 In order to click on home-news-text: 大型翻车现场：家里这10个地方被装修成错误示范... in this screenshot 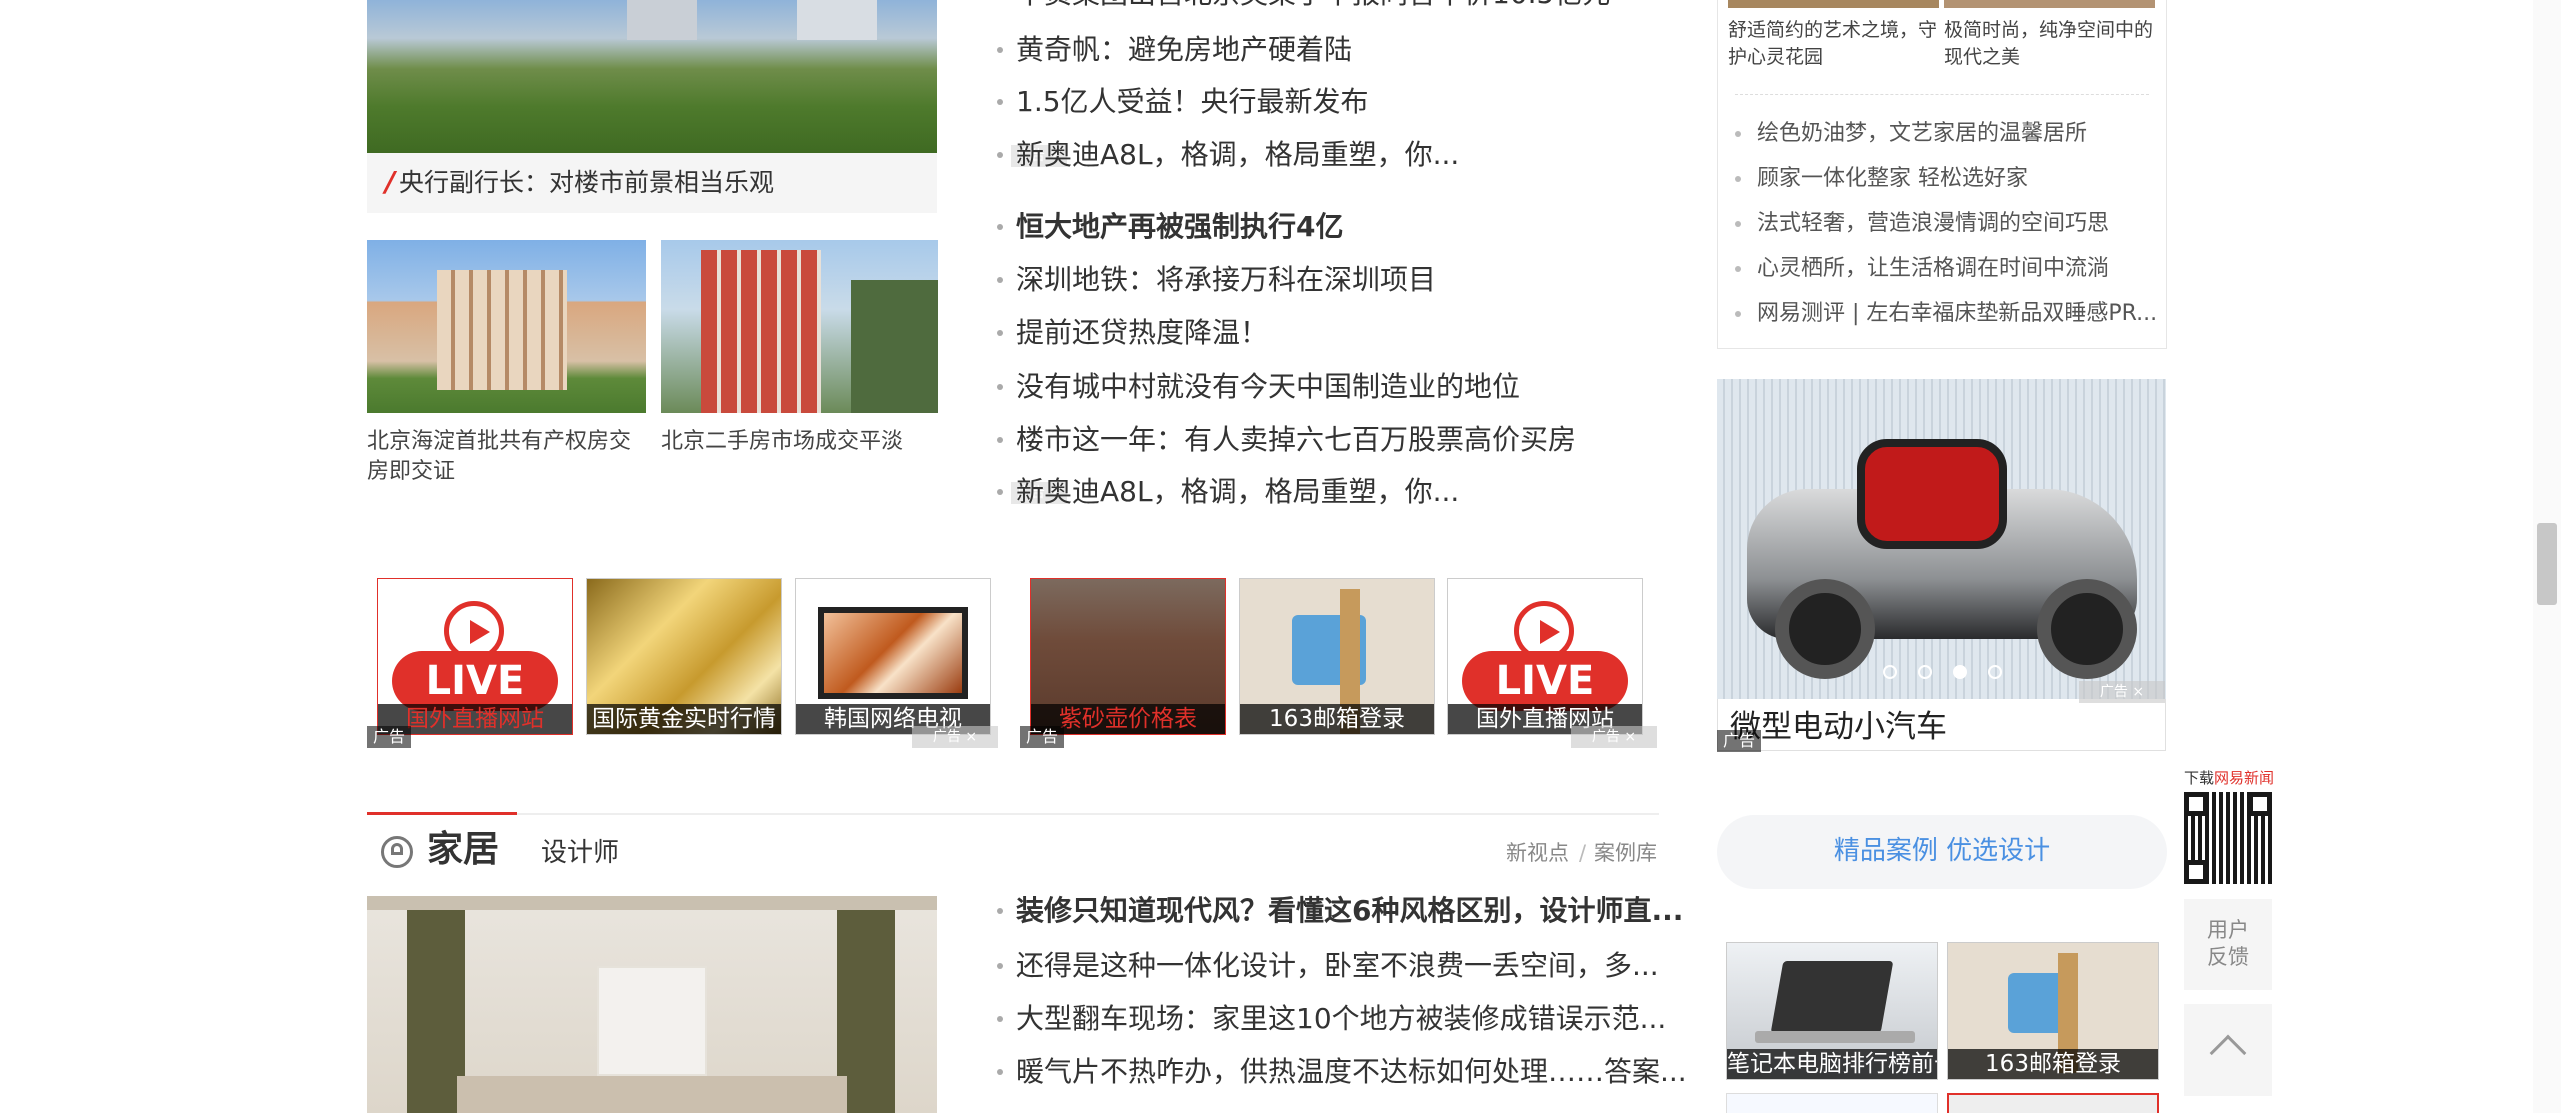, I will do `click(1341, 1019)`.